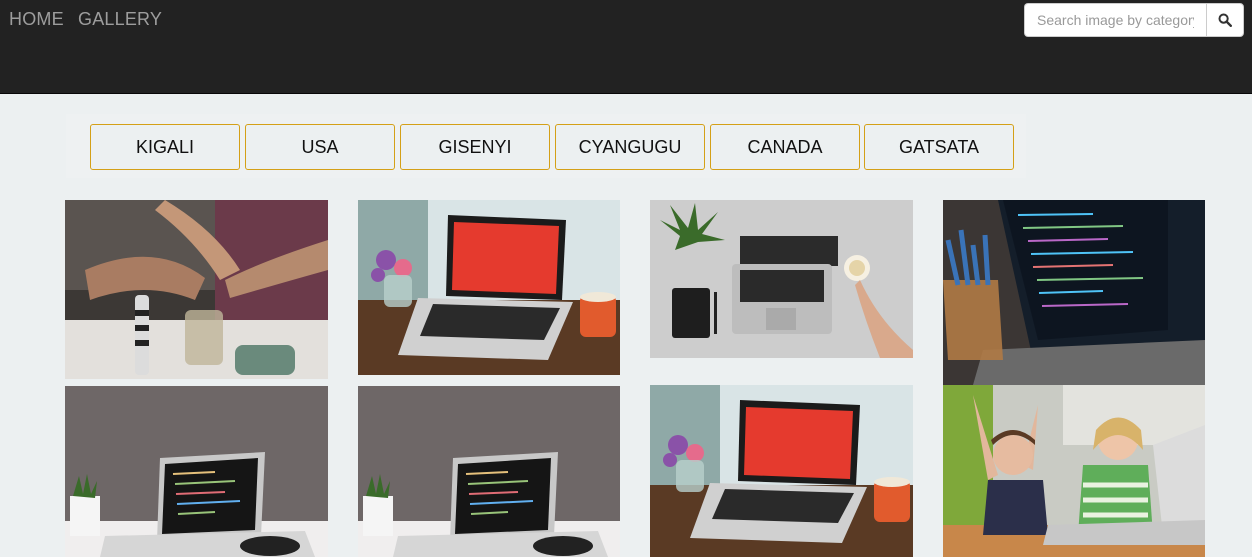 The width and height of the screenshot is (1252, 557). Describe the element at coordinates (475, 147) in the screenshot. I see `category-button-gisenyi: GISENYI` at that location.